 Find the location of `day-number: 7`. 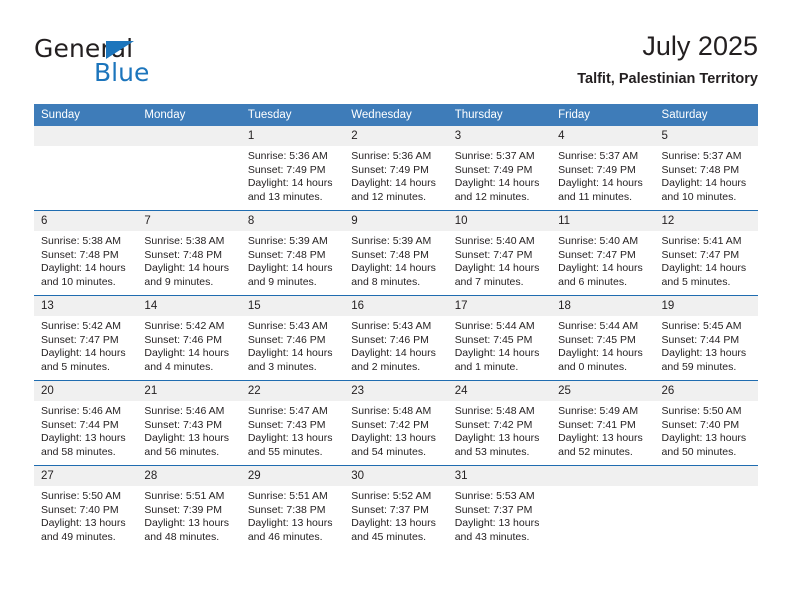

day-number: 7 is located at coordinates (189, 221).